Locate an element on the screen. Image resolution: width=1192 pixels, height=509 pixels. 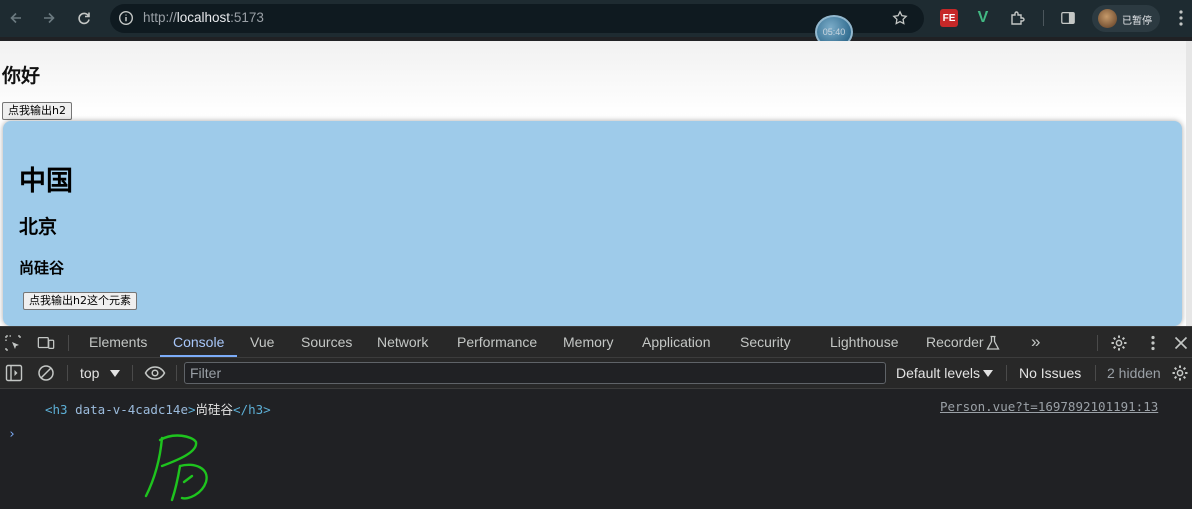
heading-beijing: 北京 is located at coordinates (38, 227).